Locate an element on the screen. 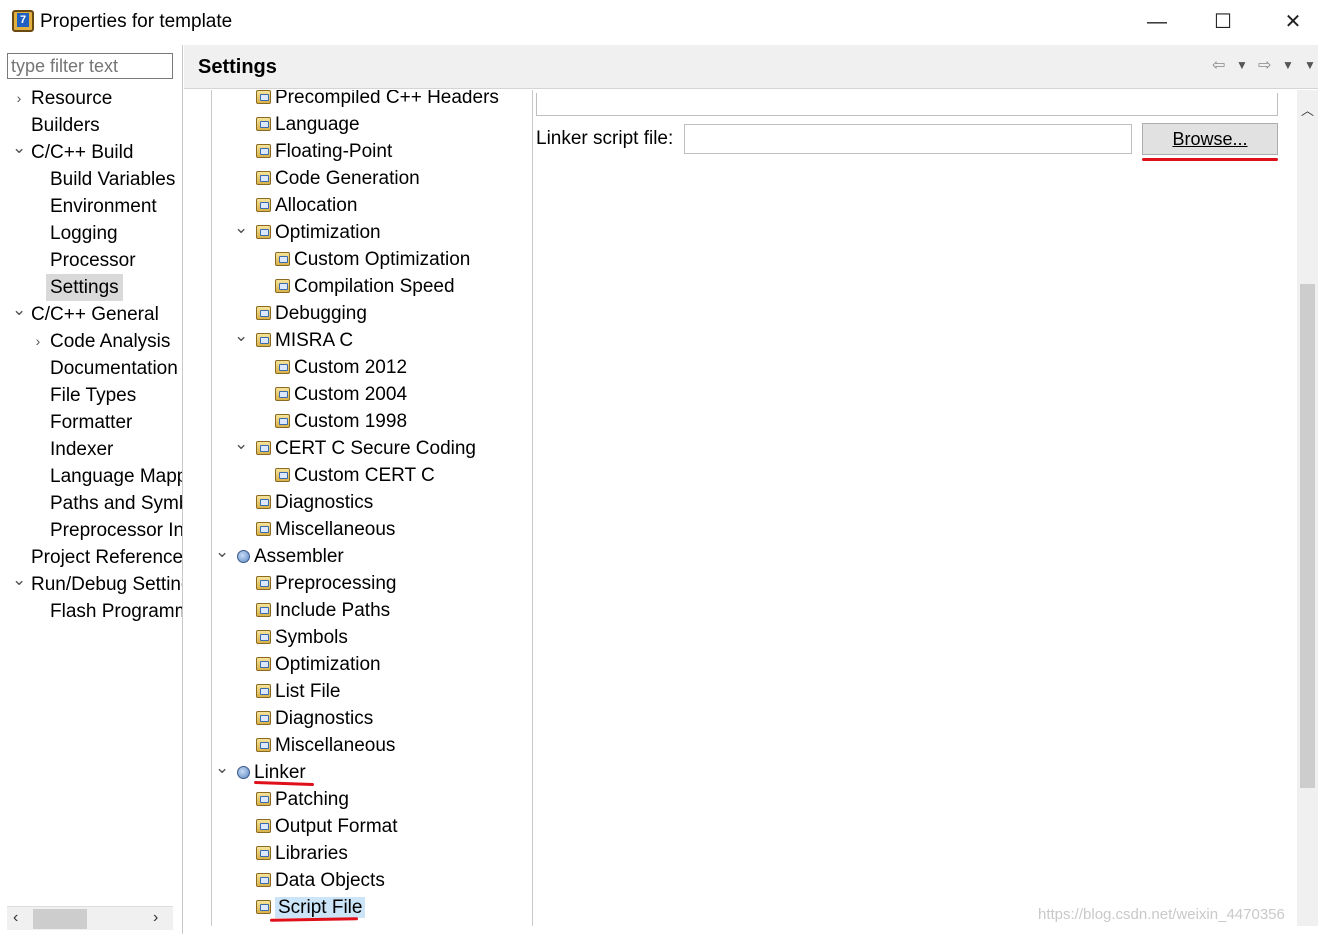  maximize-button: ☐ is located at coordinates (1223, 23).